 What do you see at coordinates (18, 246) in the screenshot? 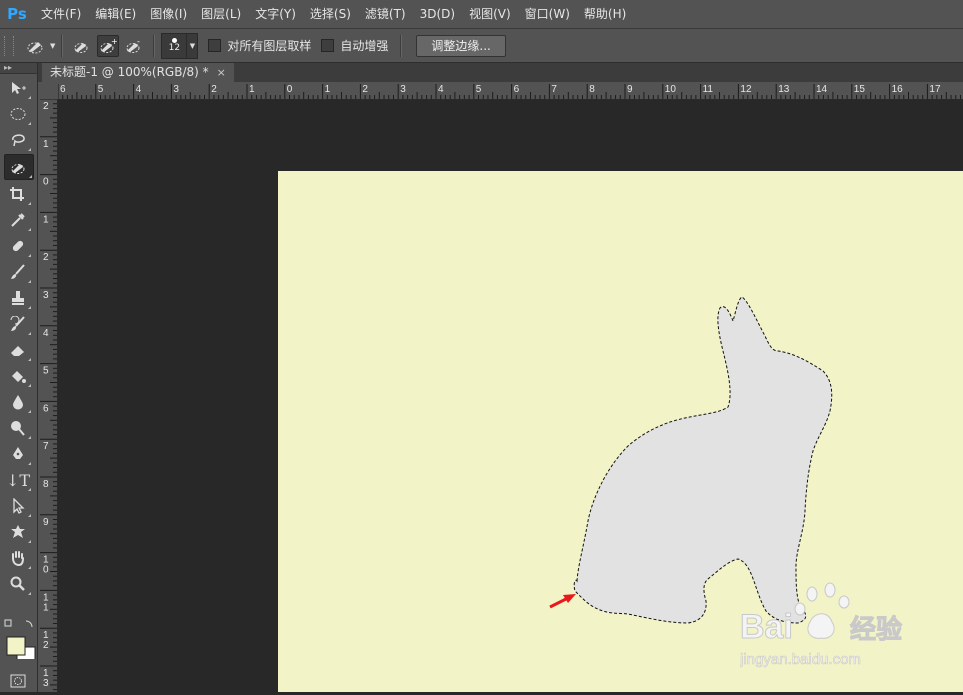
I see `healing-brush-tool-icon` at bounding box center [18, 246].